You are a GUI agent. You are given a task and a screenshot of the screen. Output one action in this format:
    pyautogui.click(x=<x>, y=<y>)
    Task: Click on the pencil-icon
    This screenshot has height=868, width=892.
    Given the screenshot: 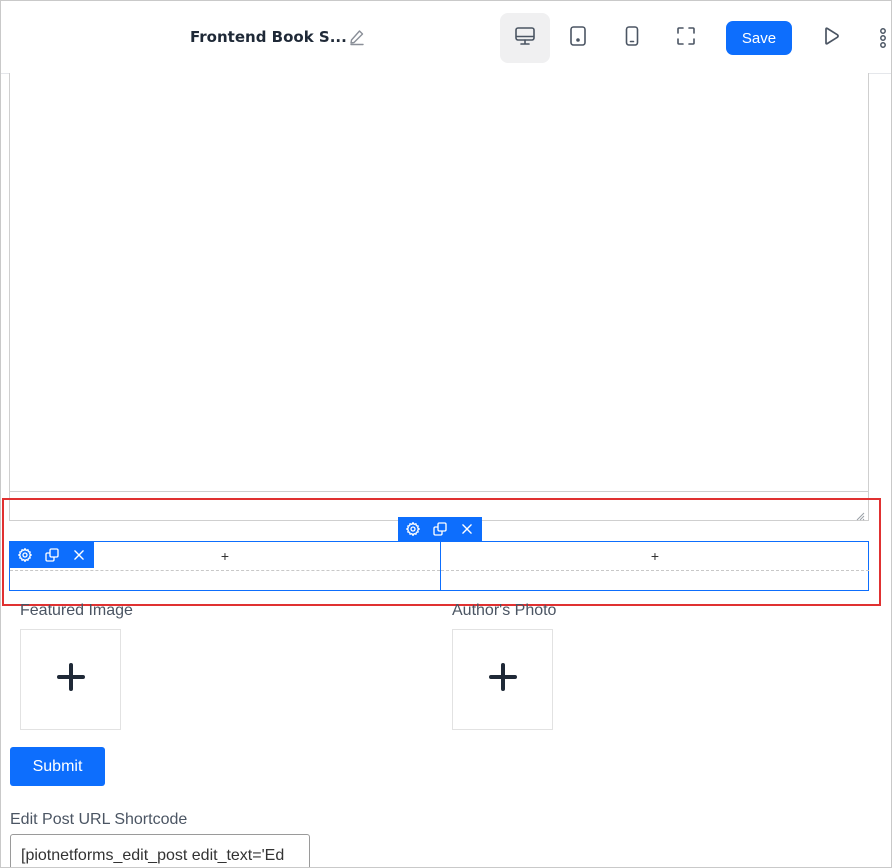 What is the action you would take?
    pyautogui.click(x=357, y=37)
    